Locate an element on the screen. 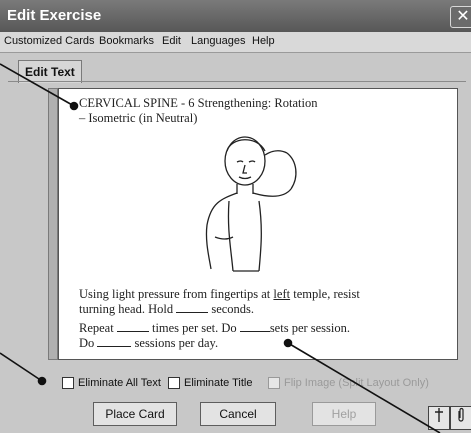 The image size is (471, 433). instruction-text: turning head. Hold is located at coordinates (128, 309).